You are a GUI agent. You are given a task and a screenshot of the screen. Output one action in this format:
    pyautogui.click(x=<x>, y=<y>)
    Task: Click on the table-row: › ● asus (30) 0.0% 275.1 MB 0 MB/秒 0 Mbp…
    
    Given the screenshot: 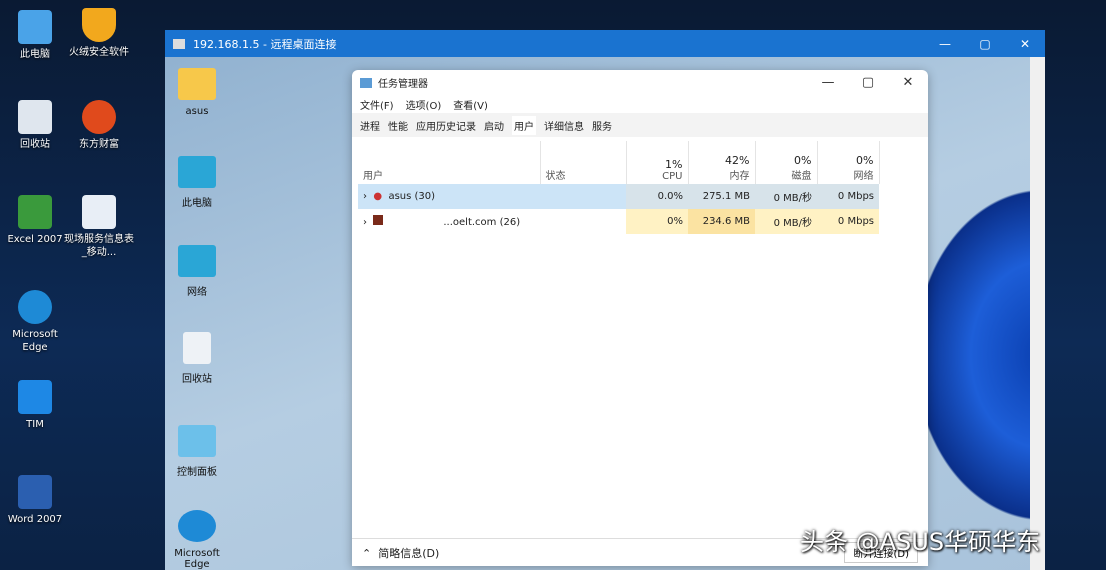 What is the action you would take?
    pyautogui.click(x=618, y=196)
    